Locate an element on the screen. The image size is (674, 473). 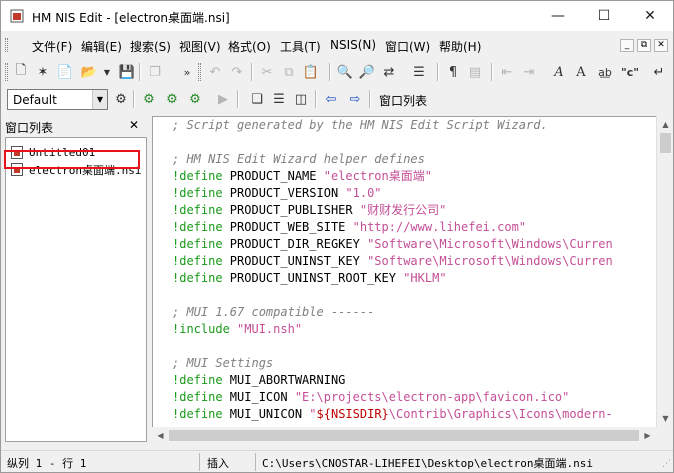
template-icon: 📄 is located at coordinates (65, 72).